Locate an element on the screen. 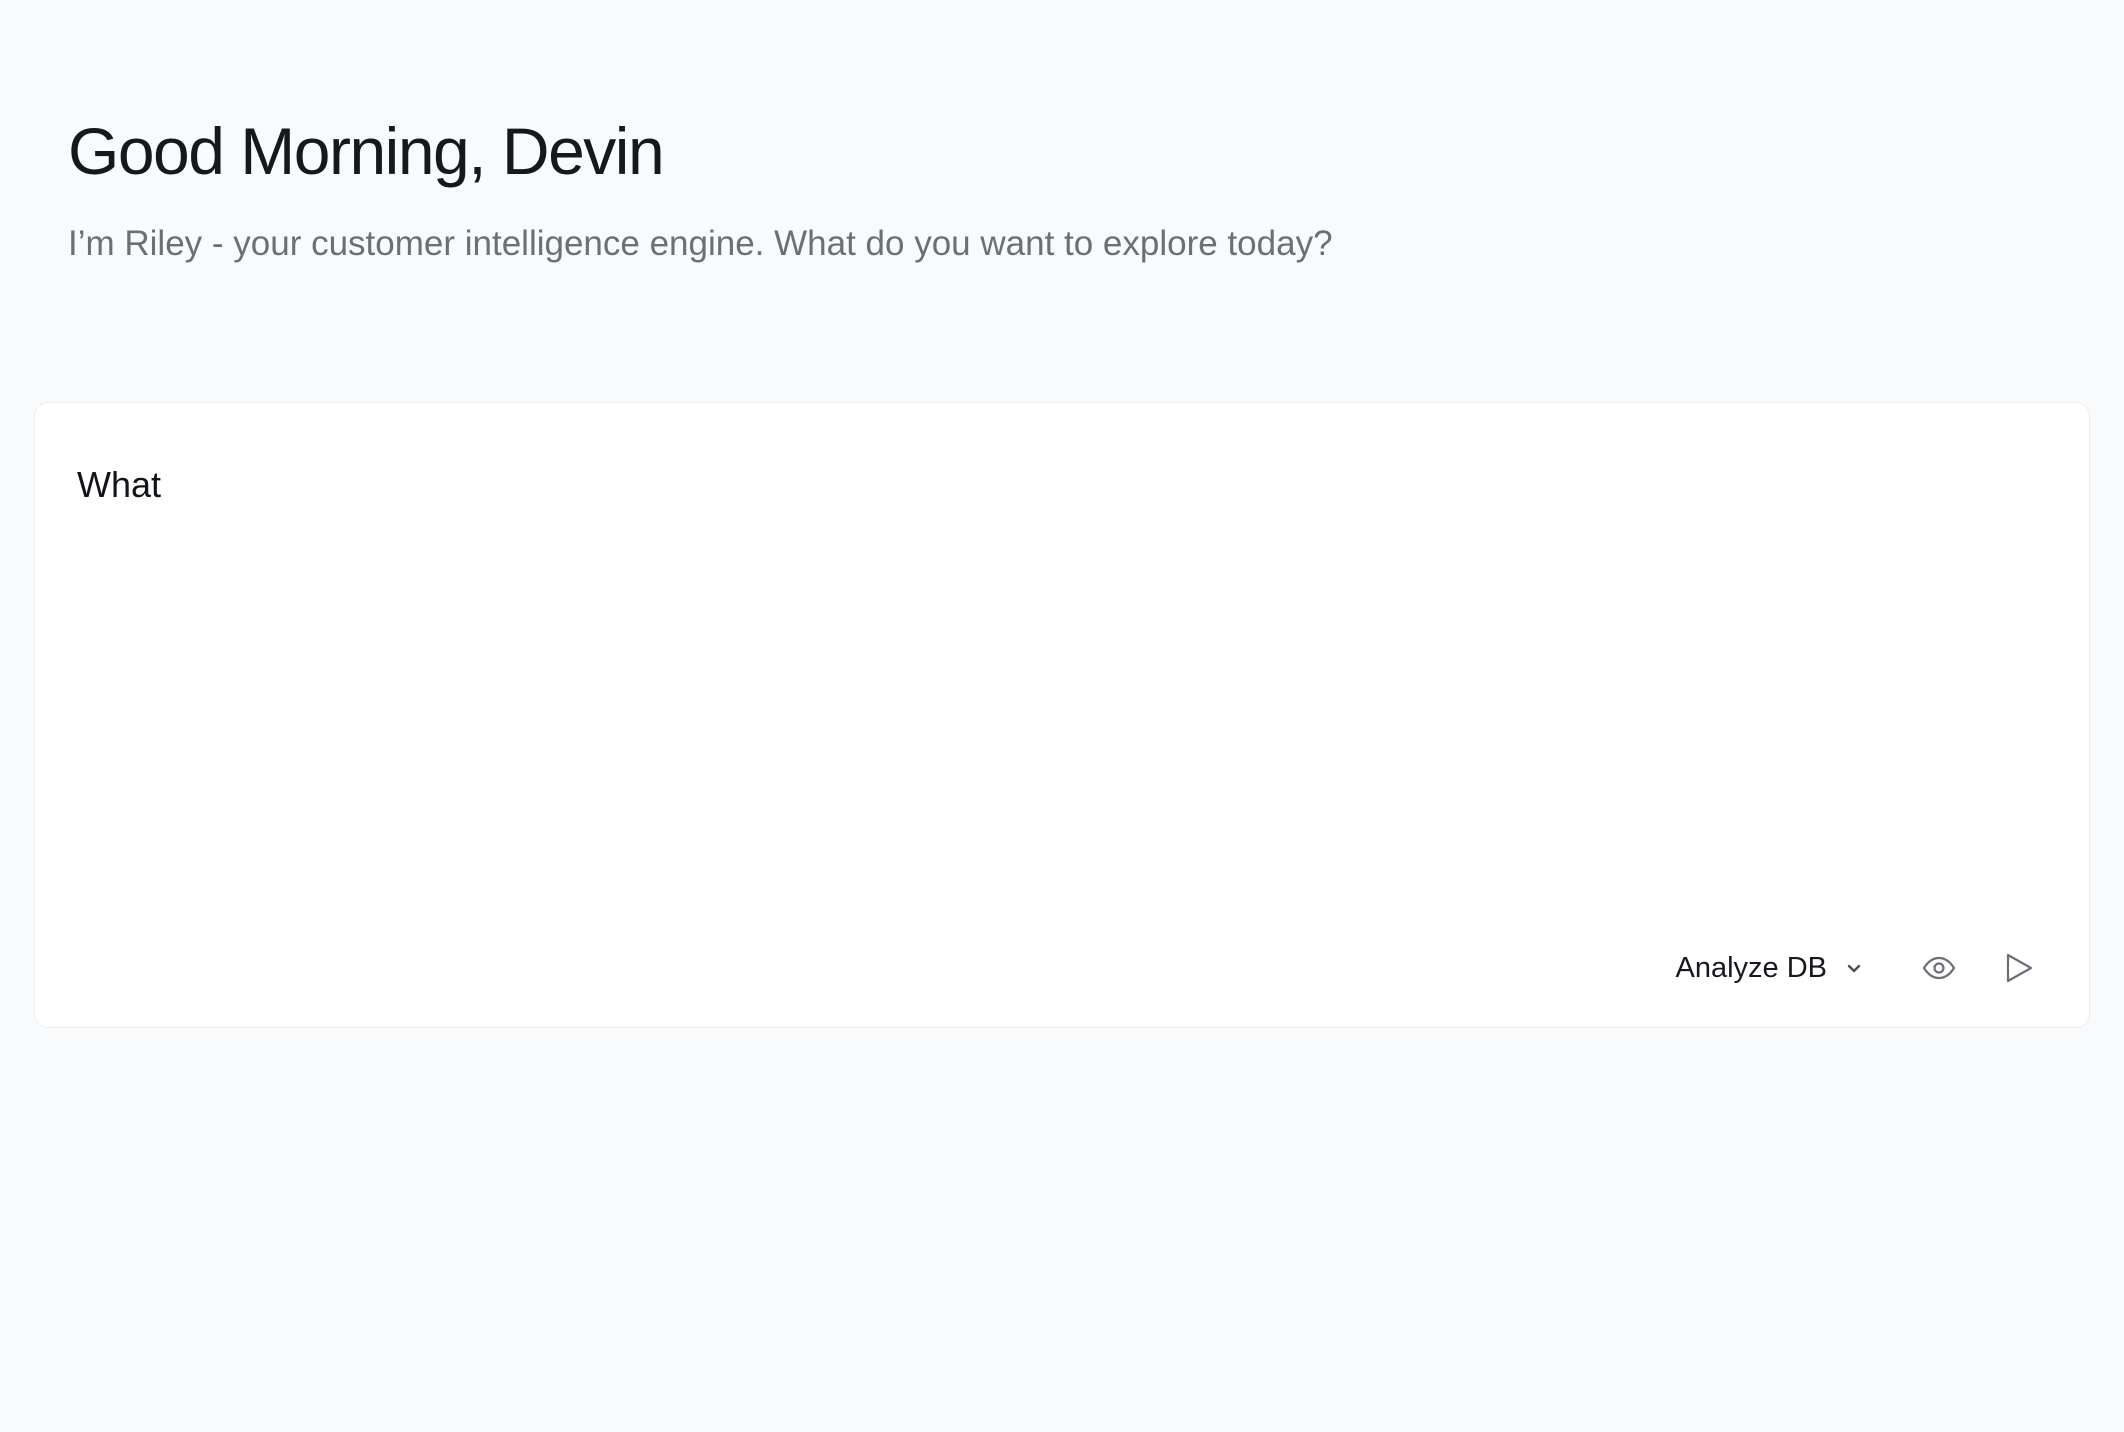 The width and height of the screenshot is (2124, 1432). mode-dropdown: Analyze DB is located at coordinates (1769, 968).